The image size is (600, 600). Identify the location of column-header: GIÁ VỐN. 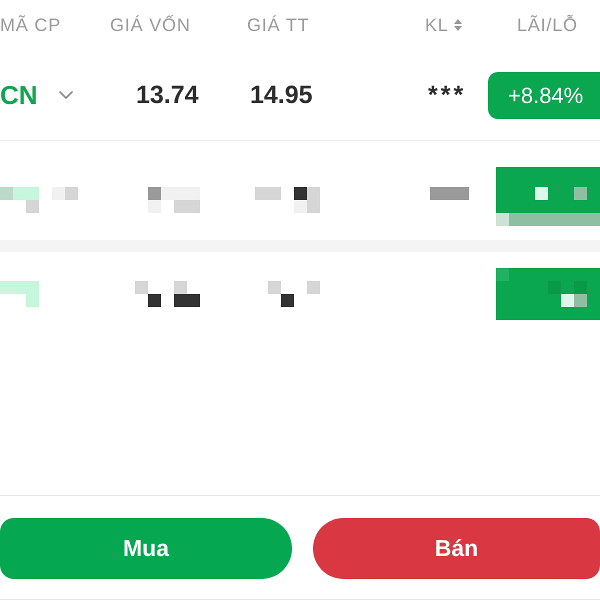
(150, 25).